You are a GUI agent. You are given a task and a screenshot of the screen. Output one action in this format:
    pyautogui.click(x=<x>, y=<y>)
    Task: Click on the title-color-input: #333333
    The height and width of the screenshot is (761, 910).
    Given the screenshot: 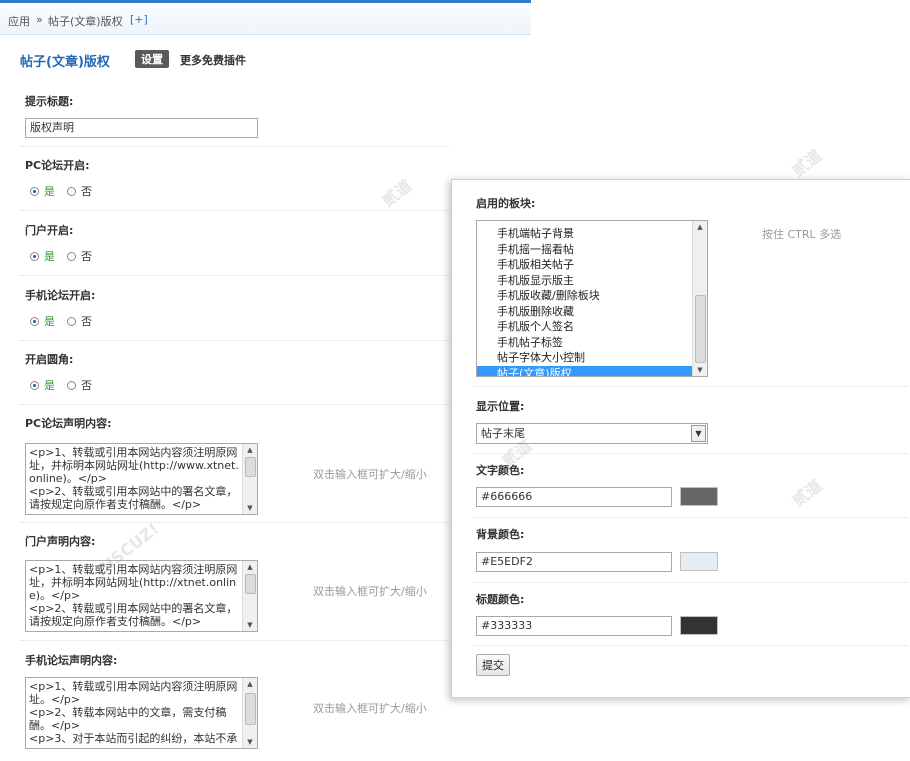 What is the action you would take?
    pyautogui.click(x=574, y=626)
    